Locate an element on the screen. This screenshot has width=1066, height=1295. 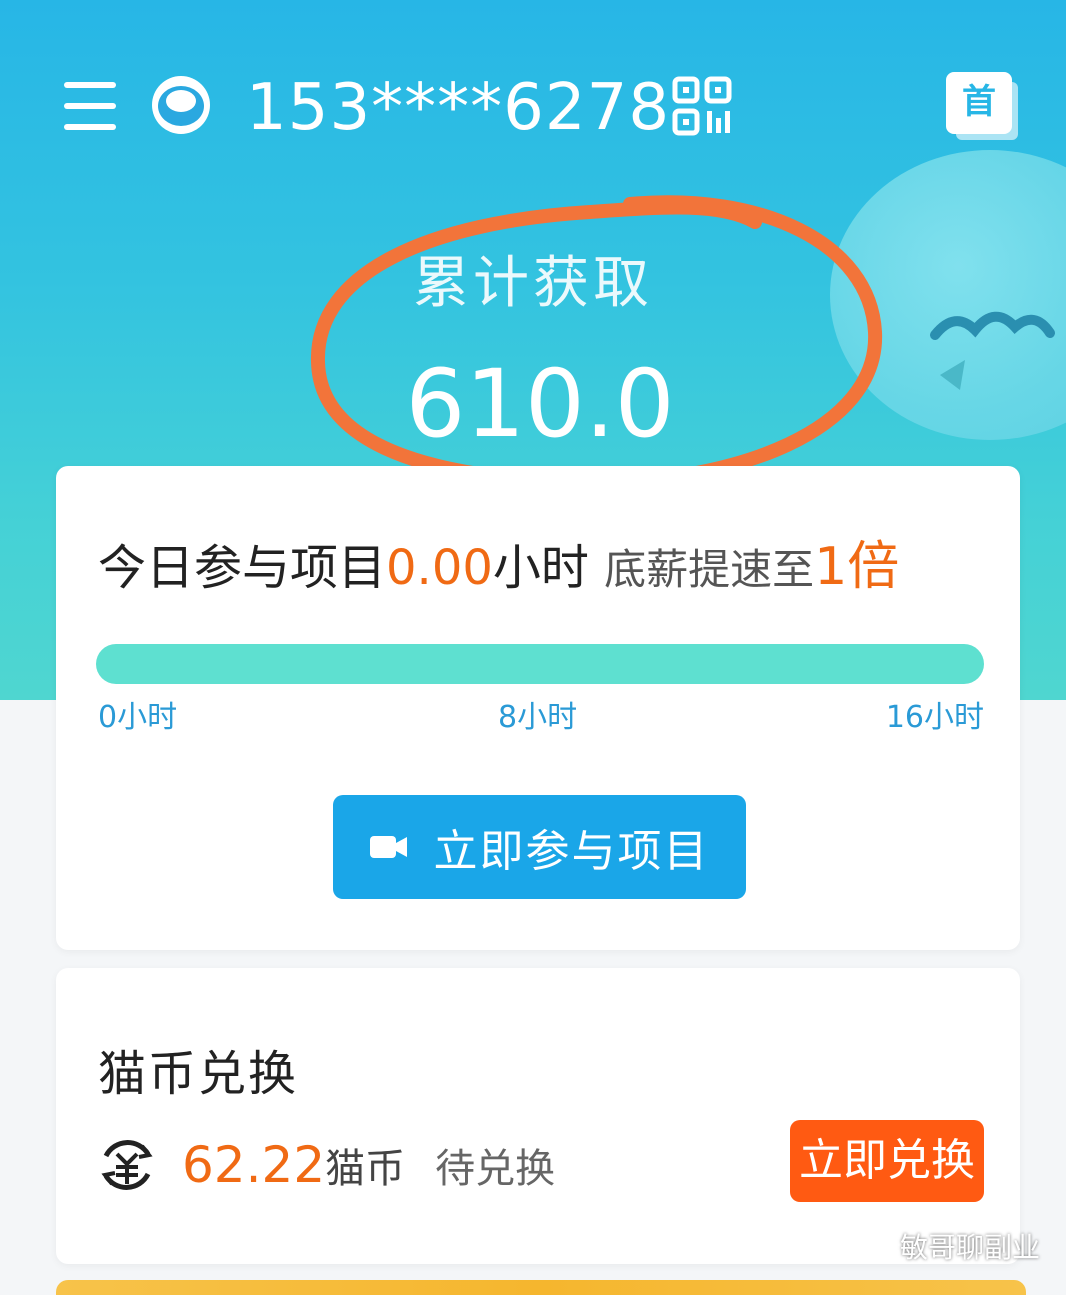
video-camera-icon is located at coordinates (388, 847).